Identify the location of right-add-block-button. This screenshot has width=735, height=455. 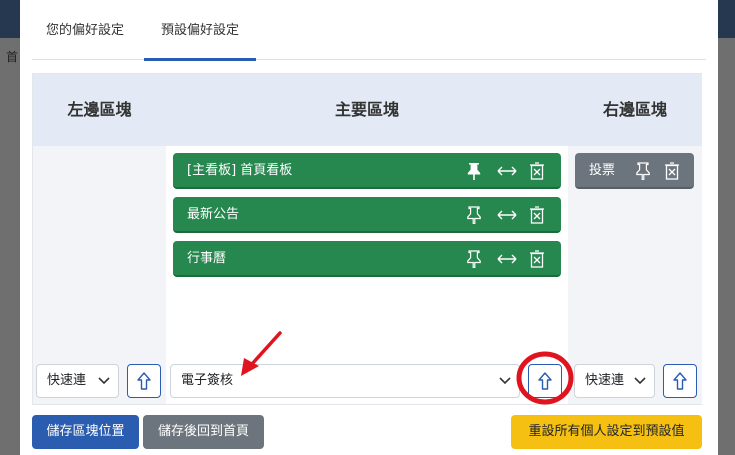
(680, 381).